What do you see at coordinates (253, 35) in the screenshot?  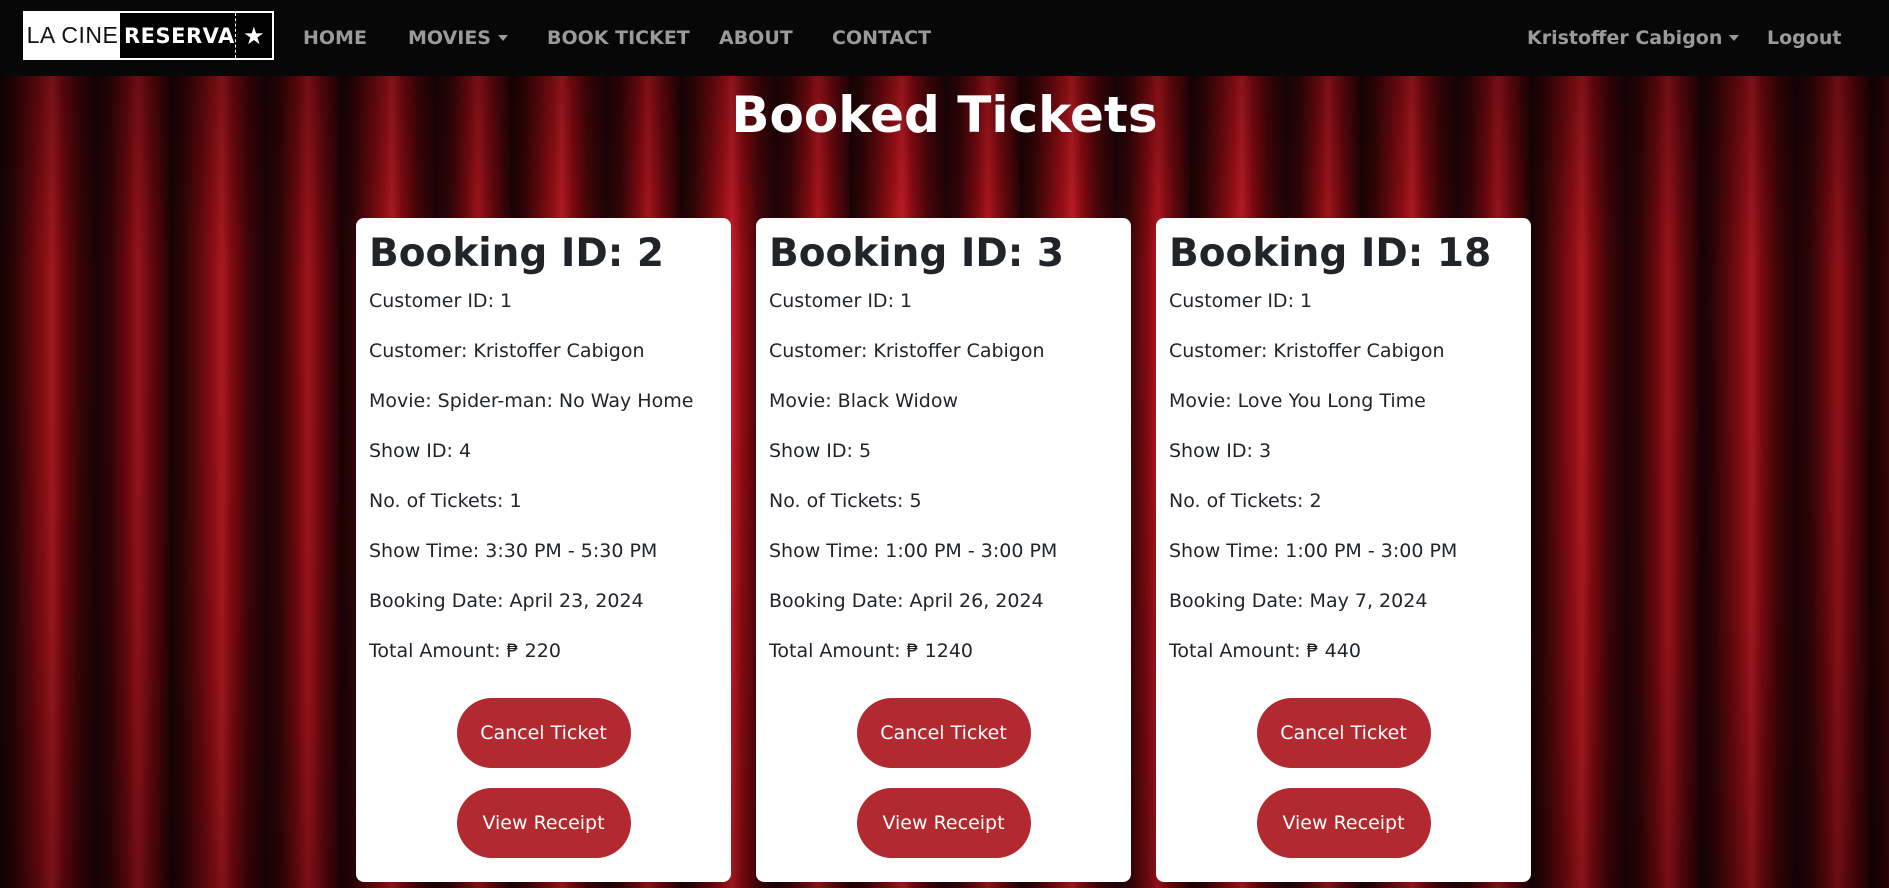 I see `star-icon: ★` at bounding box center [253, 35].